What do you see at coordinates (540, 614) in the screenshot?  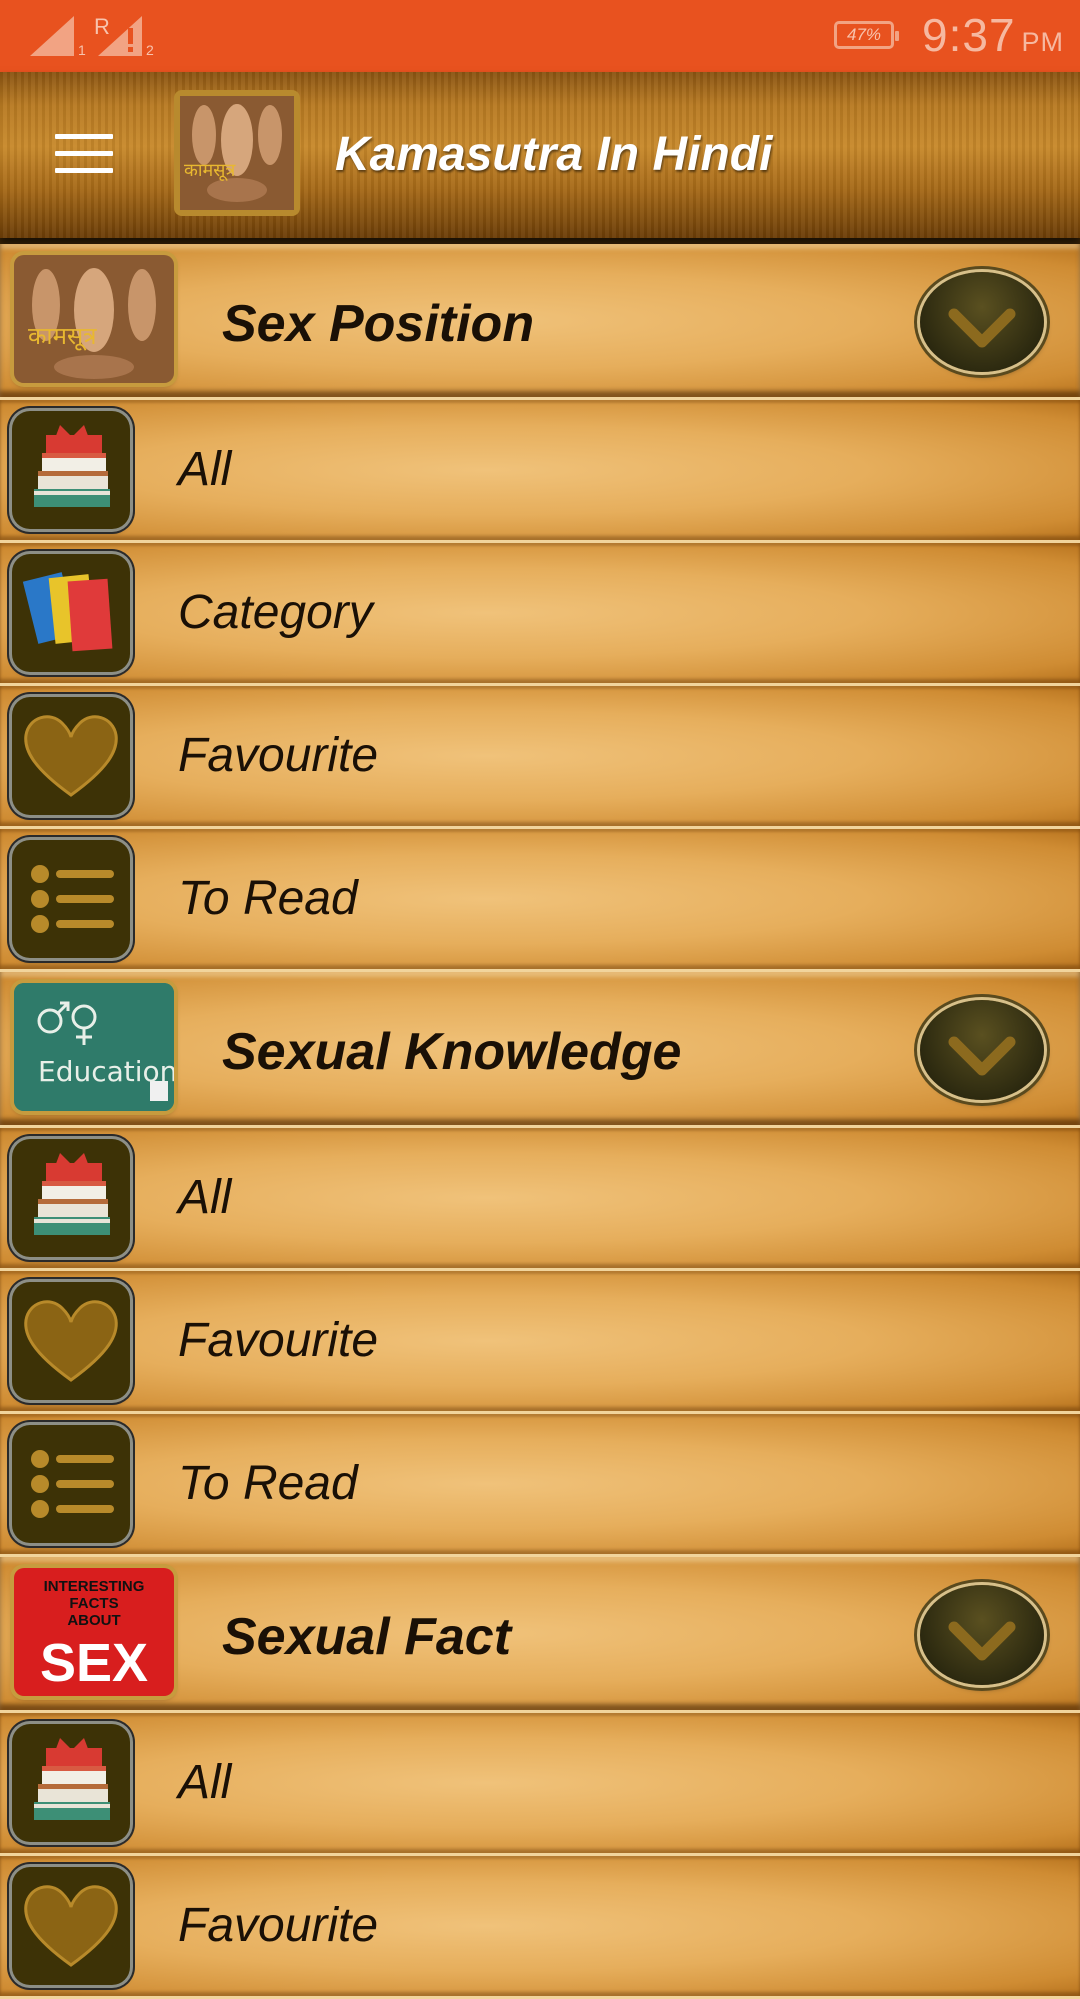 I see `list-item-category: Category` at bounding box center [540, 614].